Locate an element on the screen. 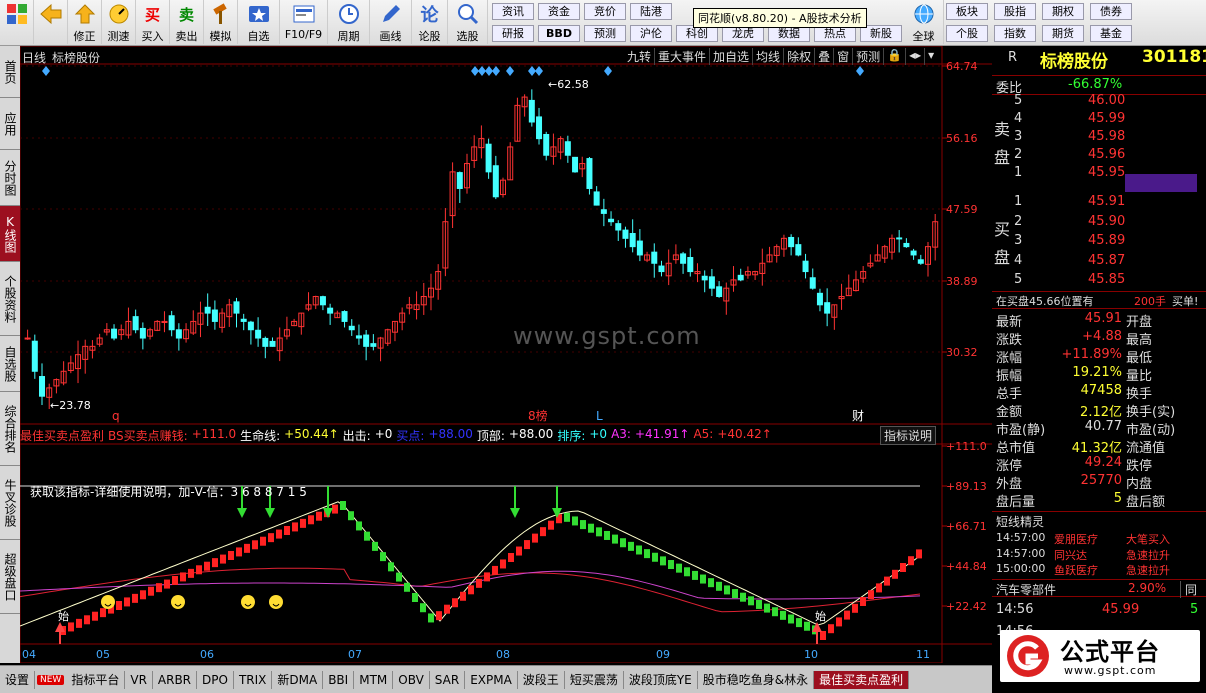 This screenshot has height=693, width=1206. tab-sar: SAR is located at coordinates (448, 679).